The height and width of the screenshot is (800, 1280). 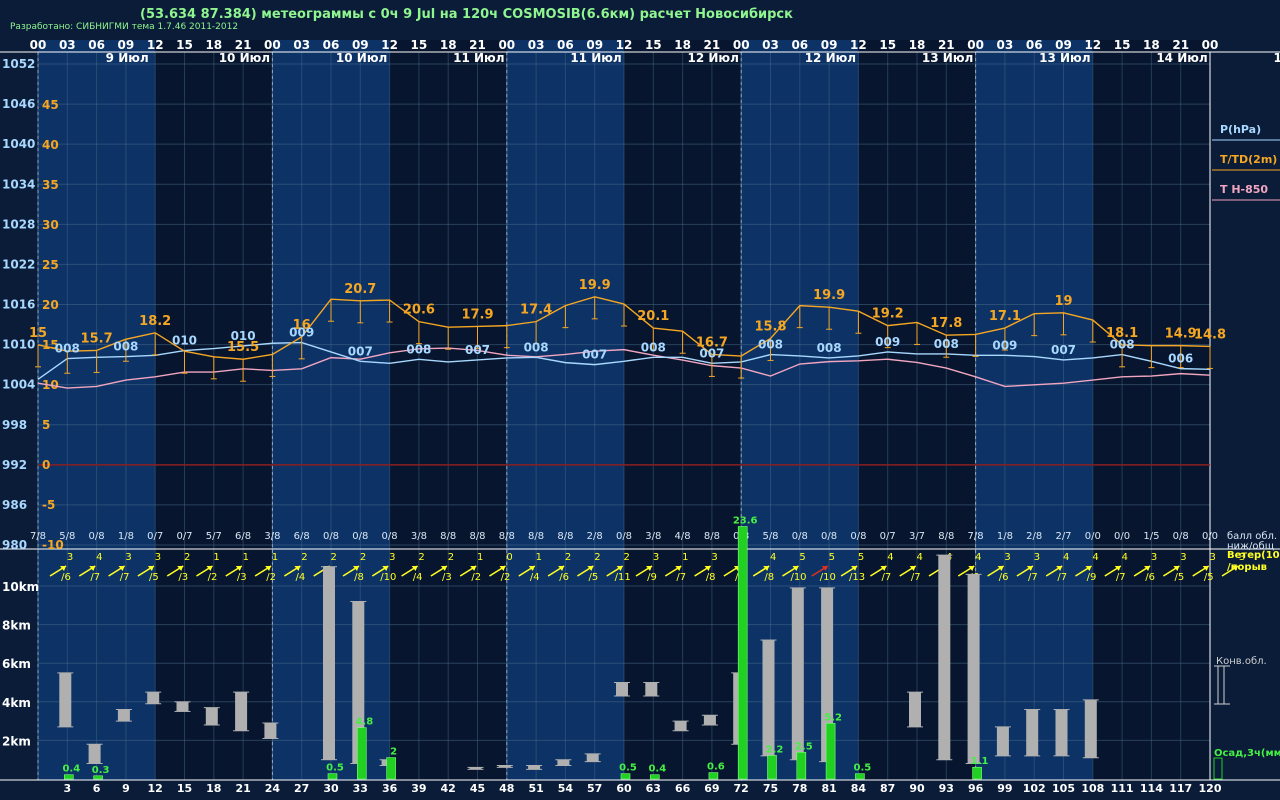 What do you see at coordinates (46, 425) in the screenshot?
I see `temp-tick-label: 5` at bounding box center [46, 425].